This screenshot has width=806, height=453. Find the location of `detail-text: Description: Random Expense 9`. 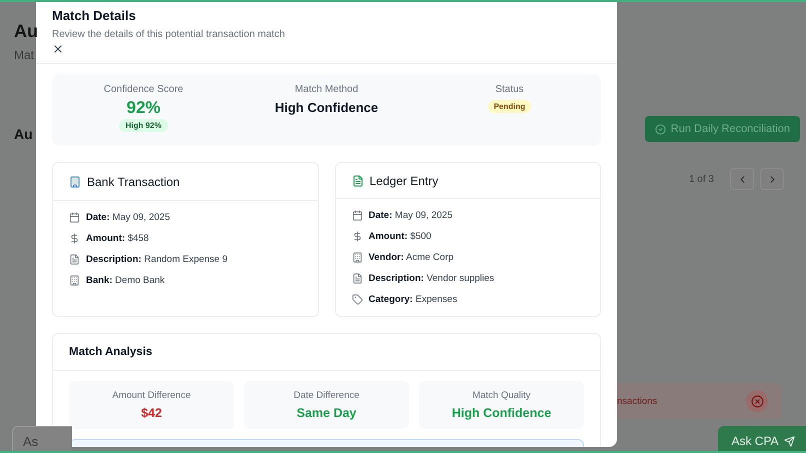

detail-text: Description: Random Expense 9 is located at coordinates (157, 259).